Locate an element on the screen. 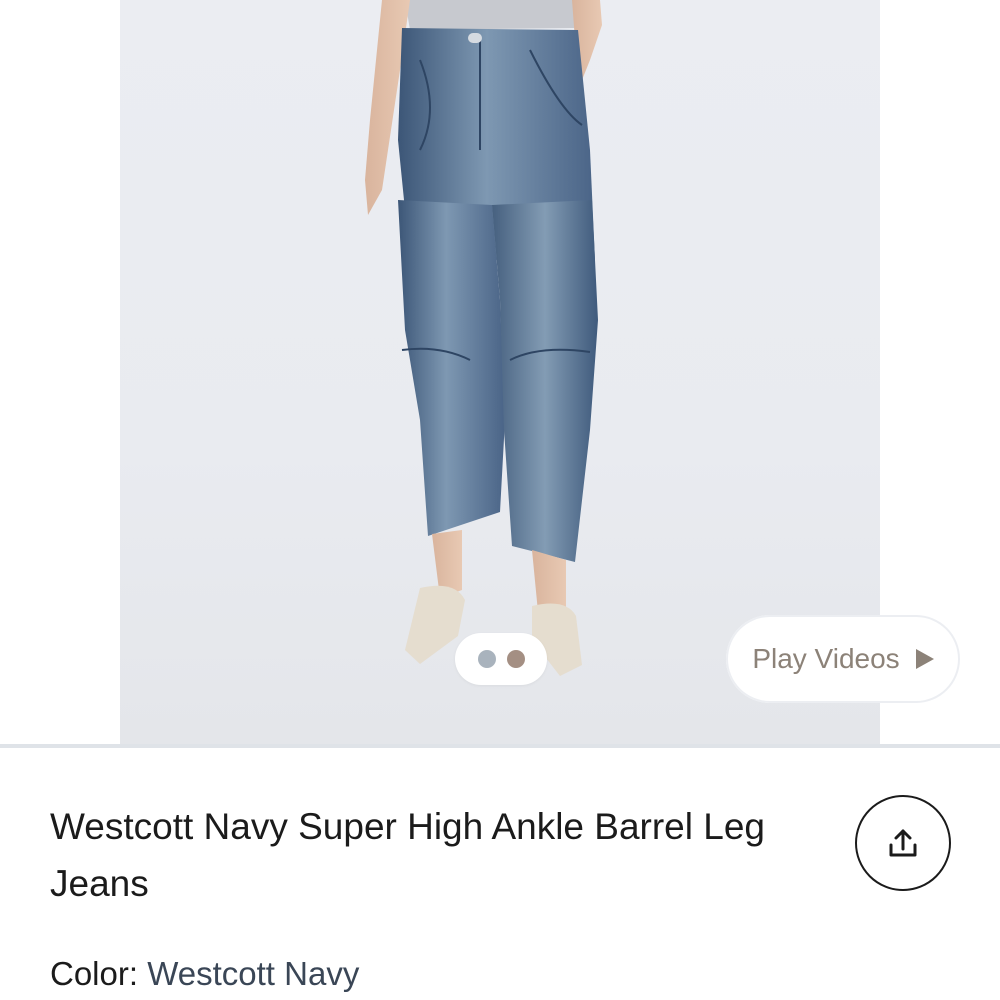 Image resolution: width=1000 pixels, height=1000 pixels. share-icon is located at coordinates (903, 843).